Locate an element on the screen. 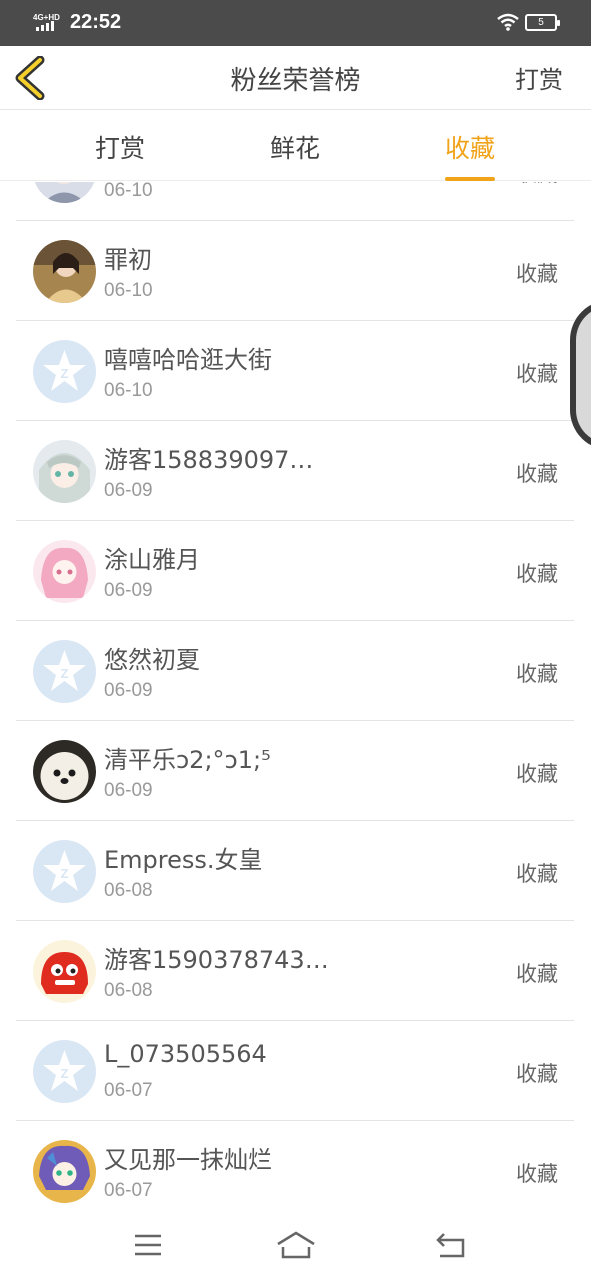 This screenshot has height=1280, width=591. user-name: 清平乐ↄ2;°ↄ1;⁵ is located at coordinates (187, 760).